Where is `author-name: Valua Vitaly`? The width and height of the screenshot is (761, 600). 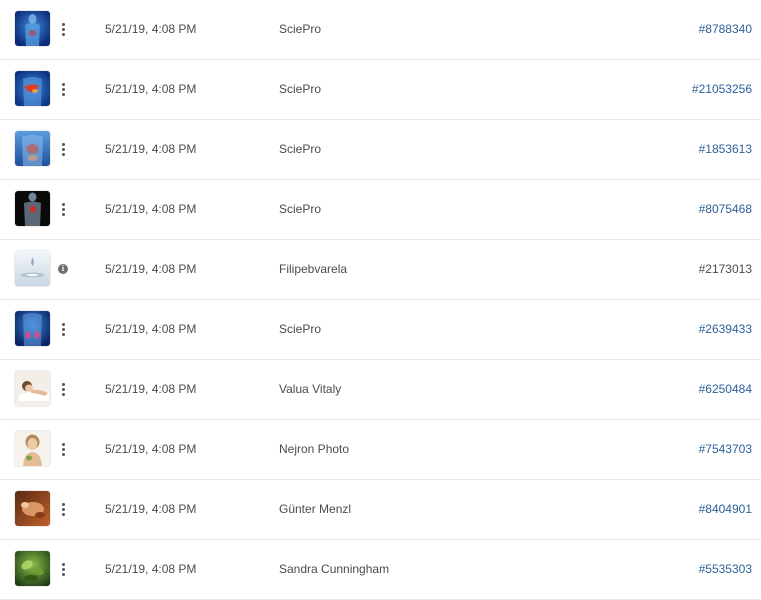
author-name: Valua Vitaly is located at coordinates (310, 389).